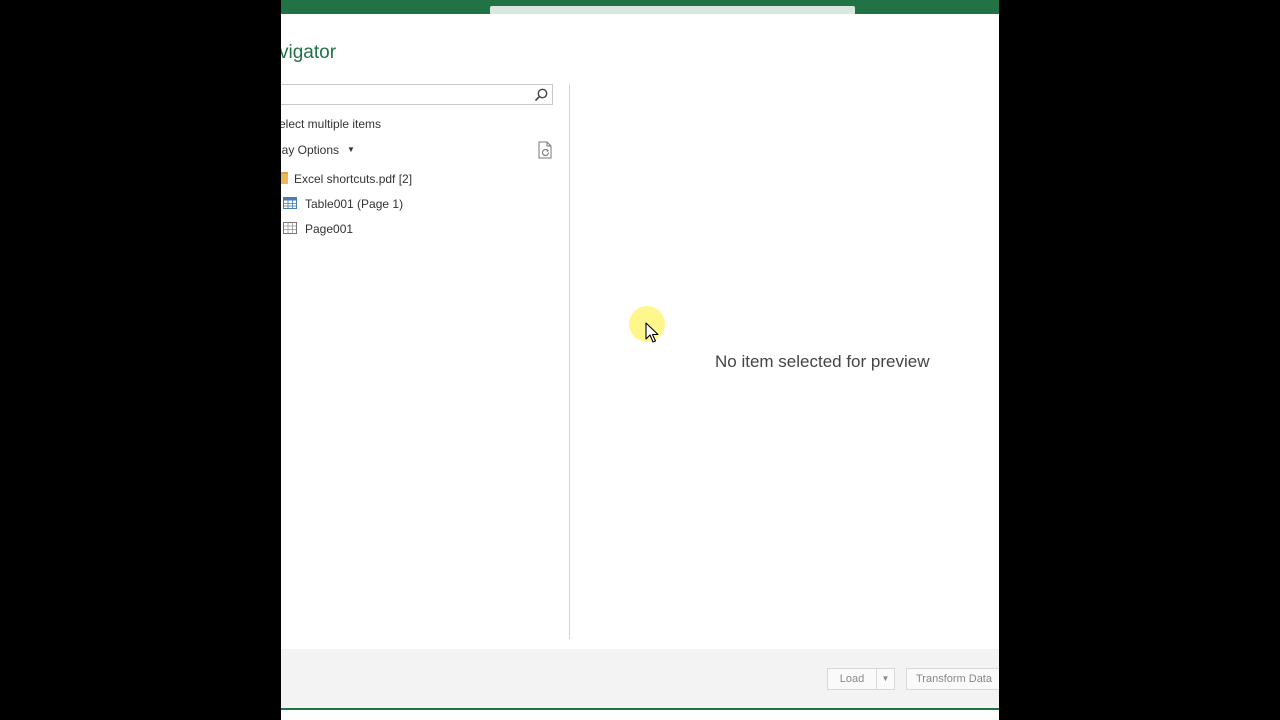 The height and width of the screenshot is (720, 1280). I want to click on navigator-search-box, so click(417, 94).